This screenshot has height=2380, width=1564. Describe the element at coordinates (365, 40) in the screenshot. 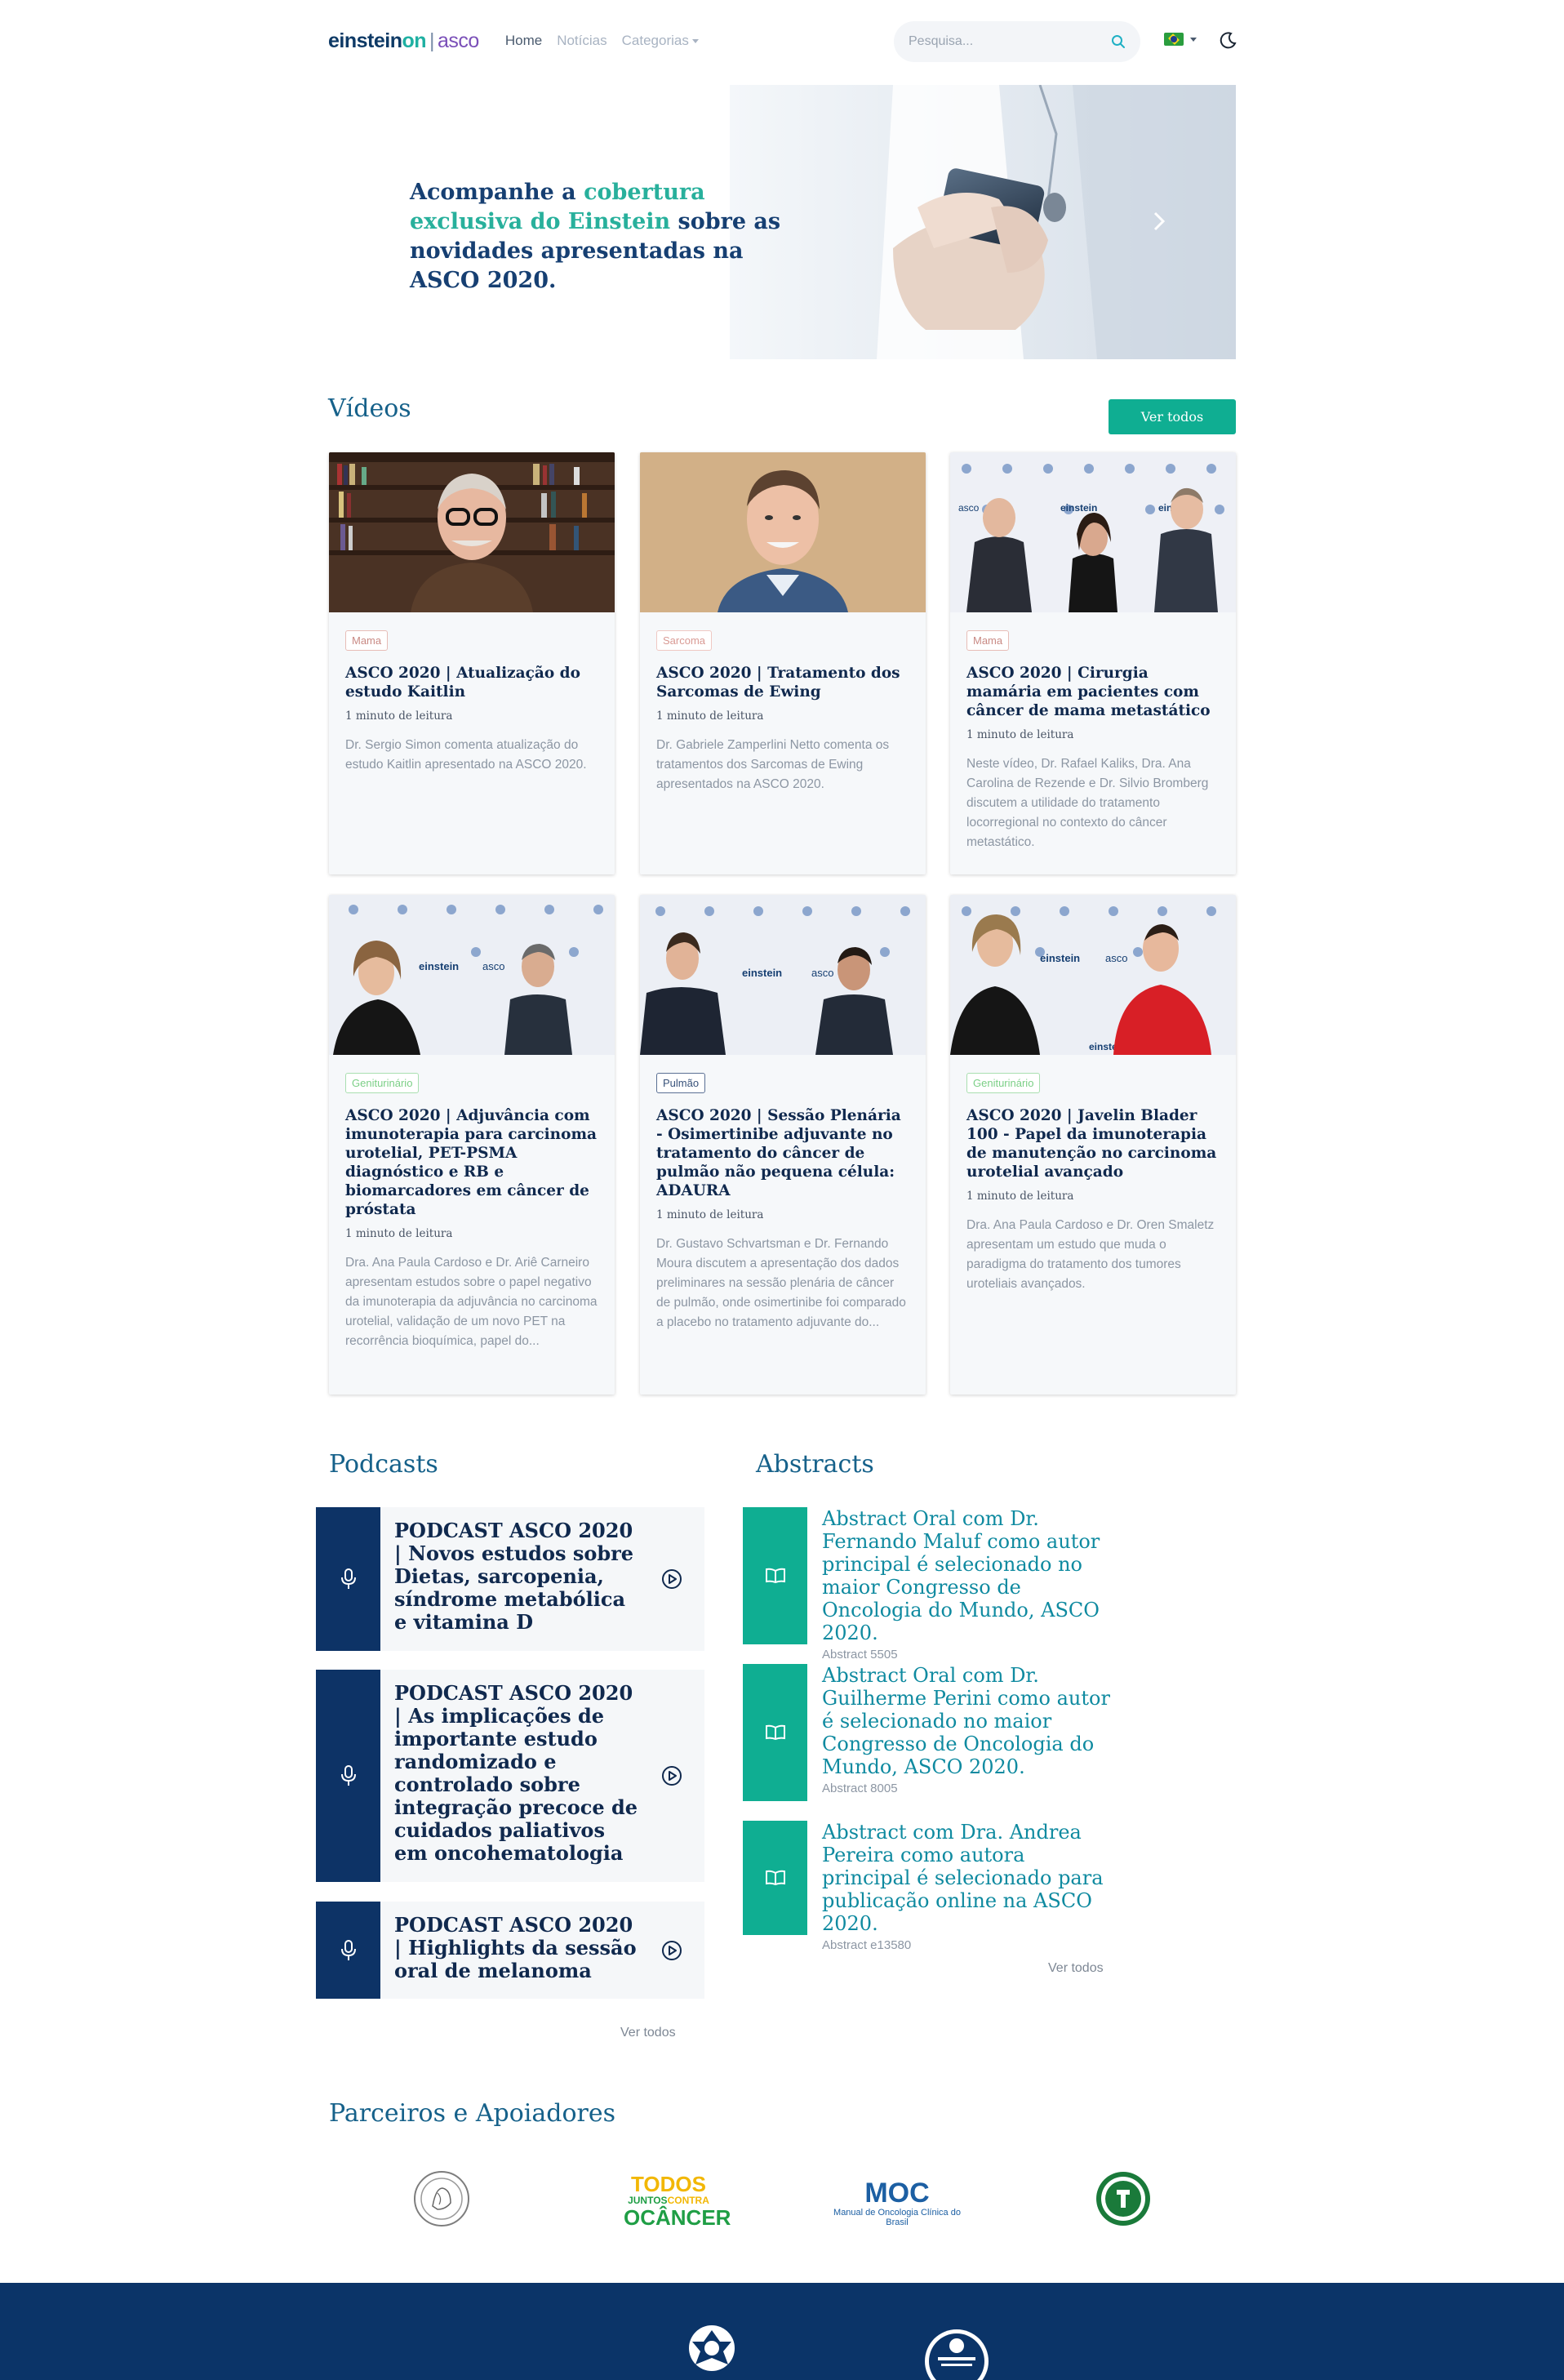

I see `logo-einstein: einstein` at that location.